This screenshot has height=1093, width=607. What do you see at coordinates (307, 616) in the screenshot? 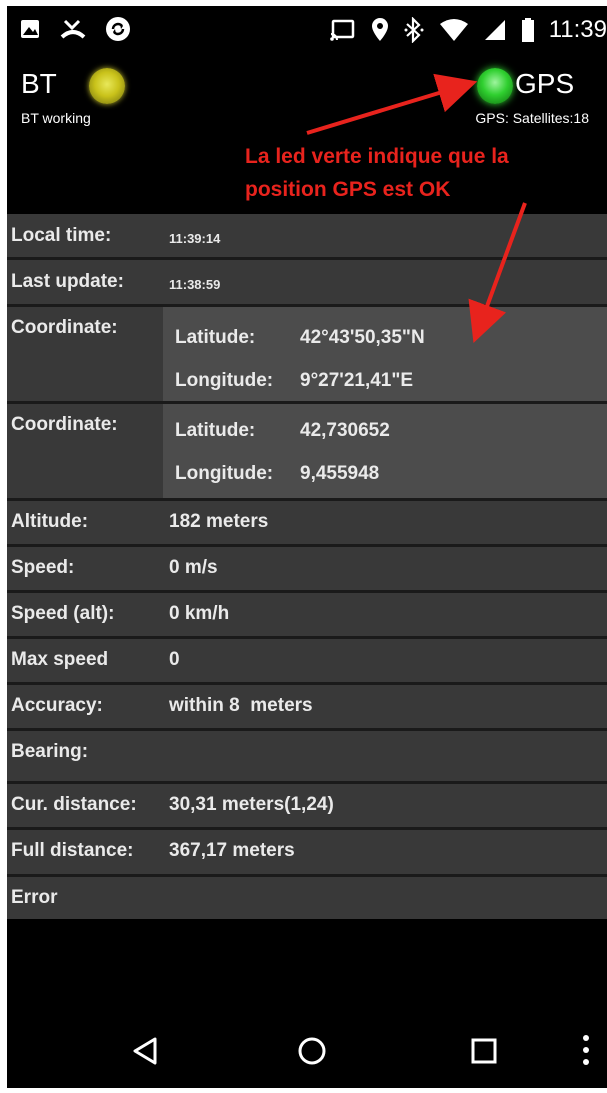
I see `row-speed-alt: Speed (alt): 0 km/h` at bounding box center [307, 616].